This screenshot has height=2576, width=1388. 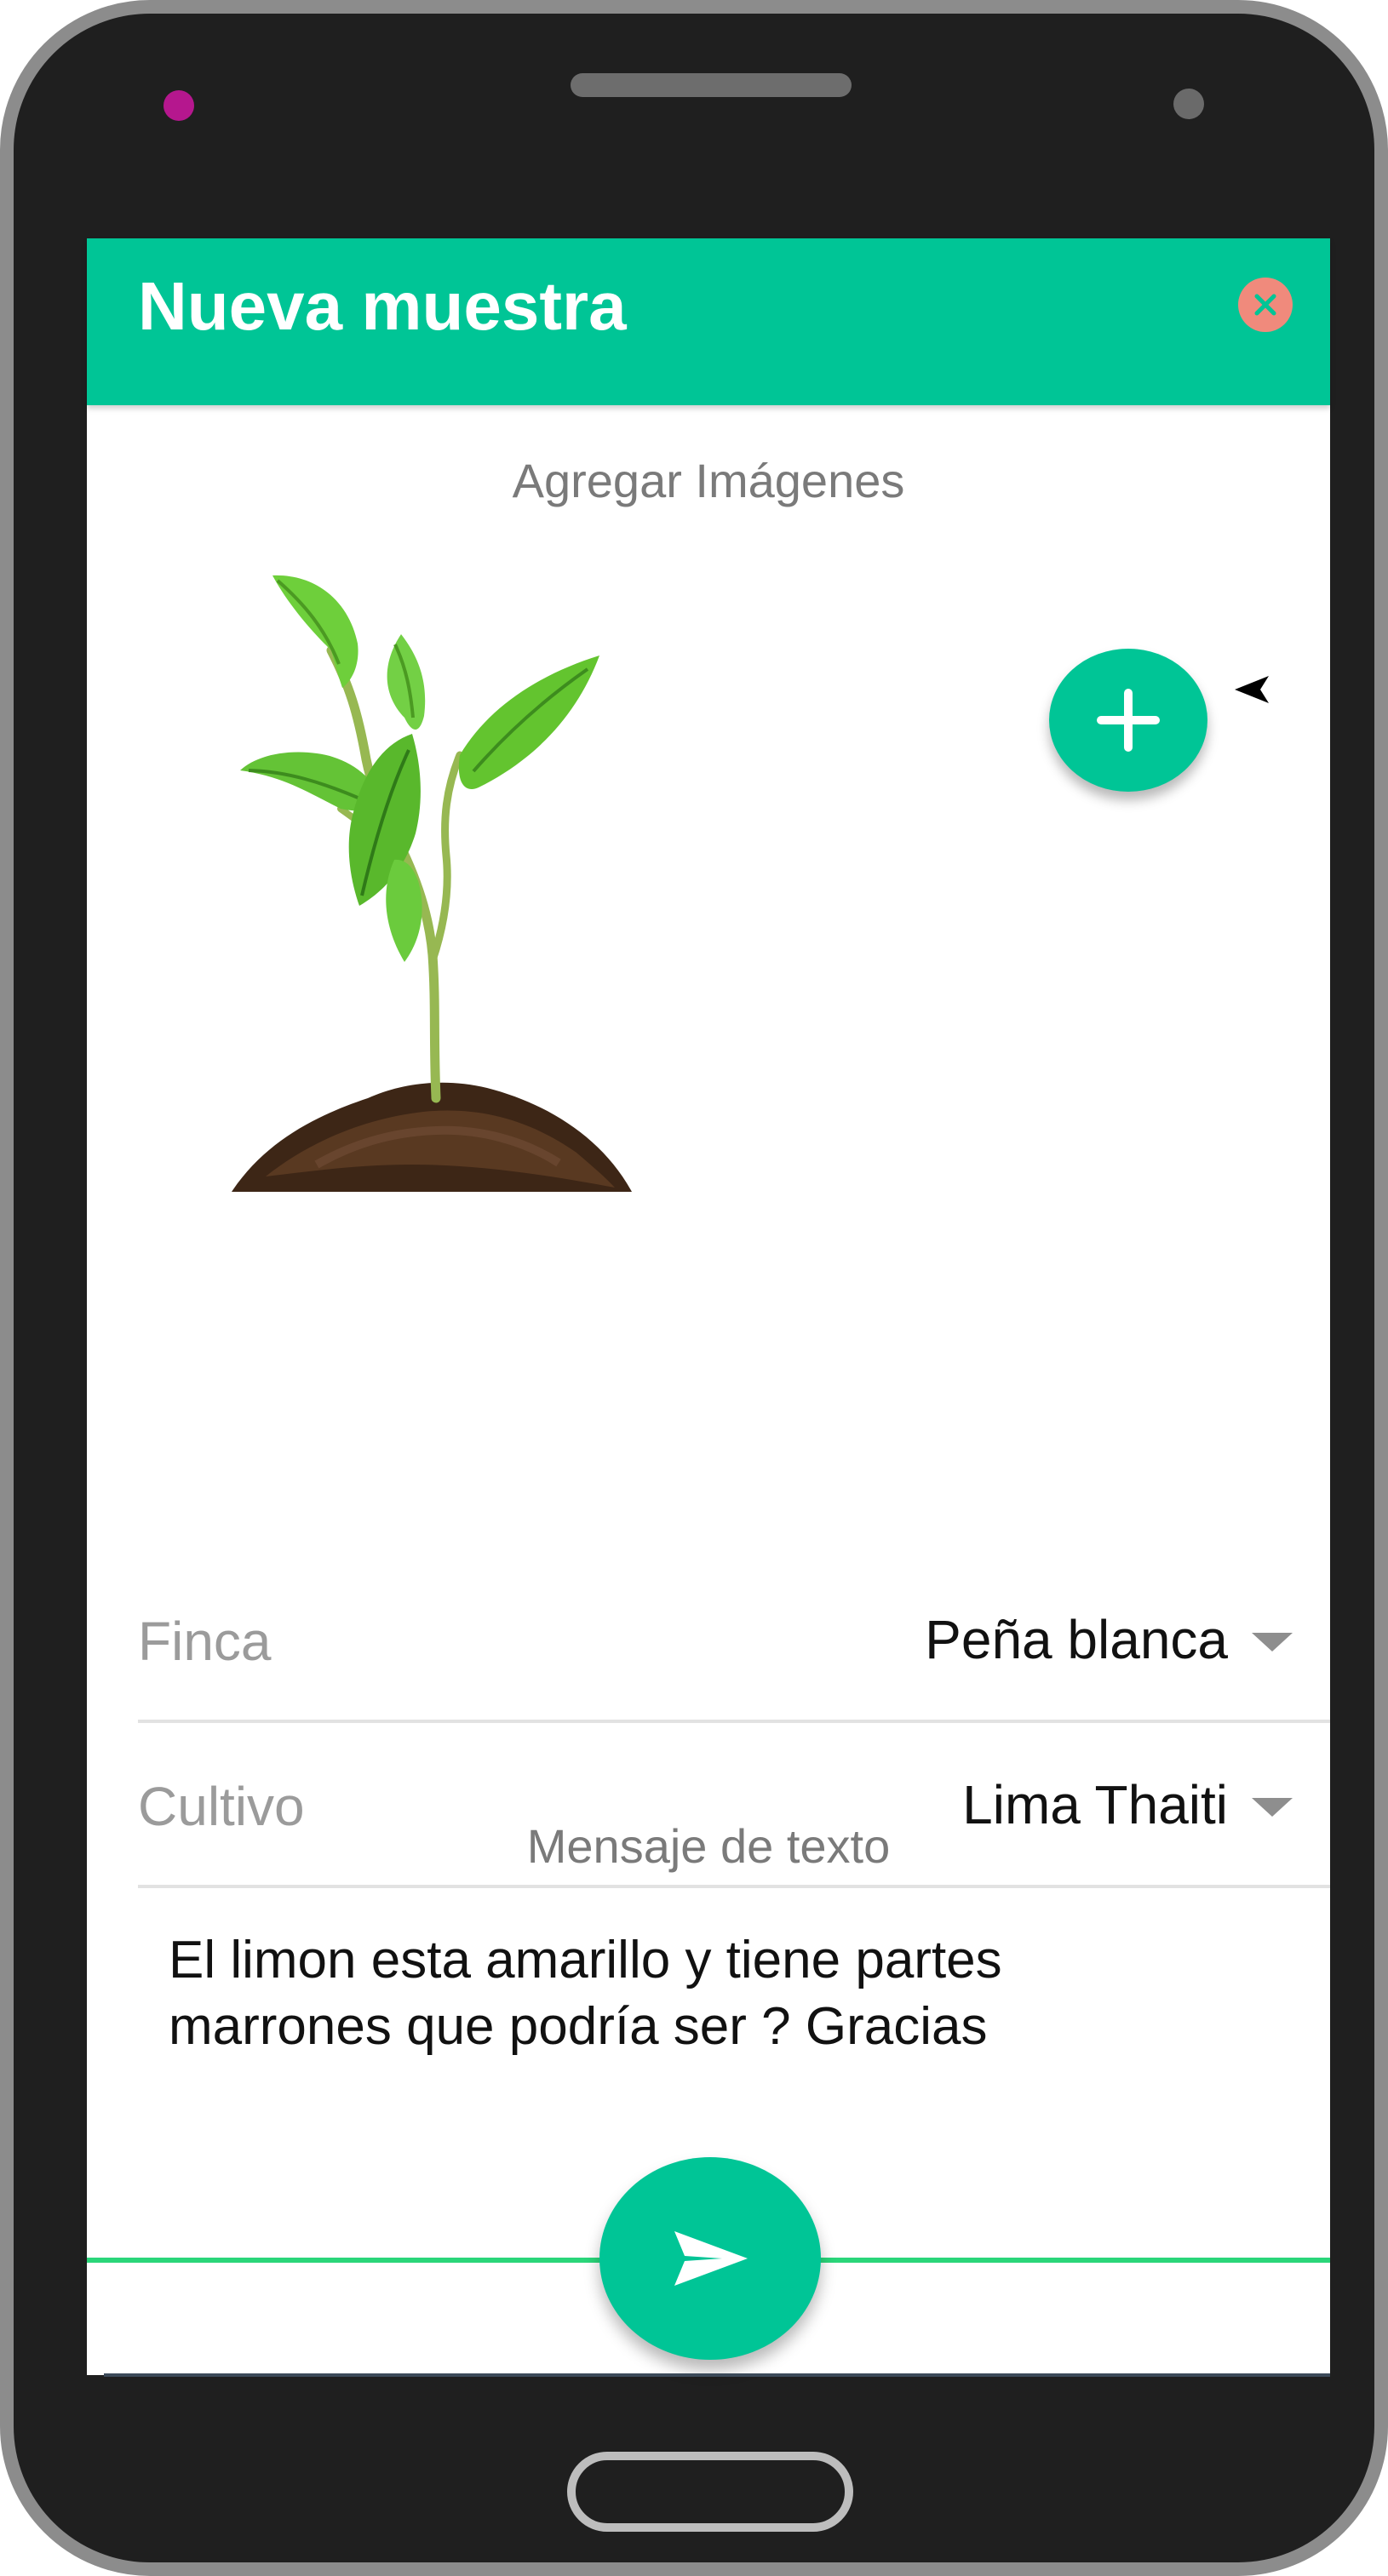 I want to click on sensor-dot, so click(x=1188, y=104).